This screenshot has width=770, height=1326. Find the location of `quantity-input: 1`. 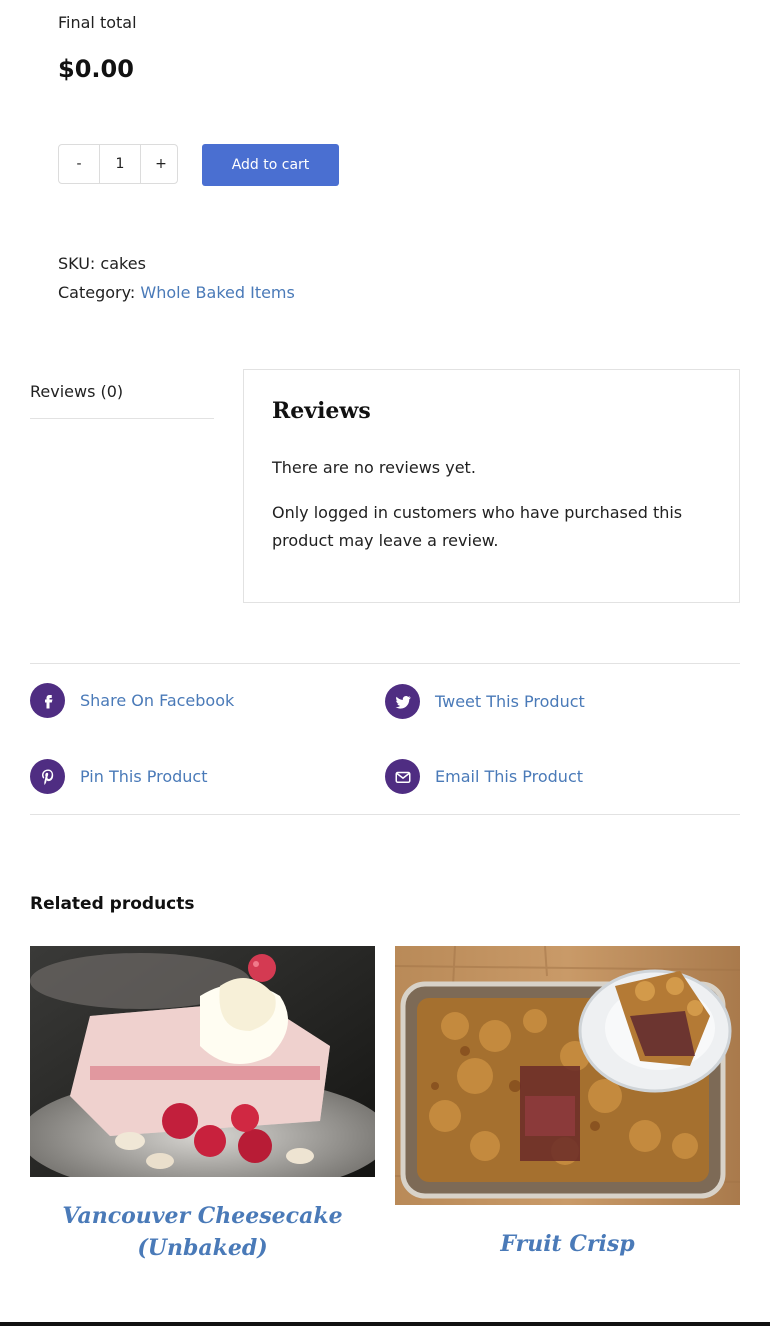

quantity-input: 1 is located at coordinates (120, 164).